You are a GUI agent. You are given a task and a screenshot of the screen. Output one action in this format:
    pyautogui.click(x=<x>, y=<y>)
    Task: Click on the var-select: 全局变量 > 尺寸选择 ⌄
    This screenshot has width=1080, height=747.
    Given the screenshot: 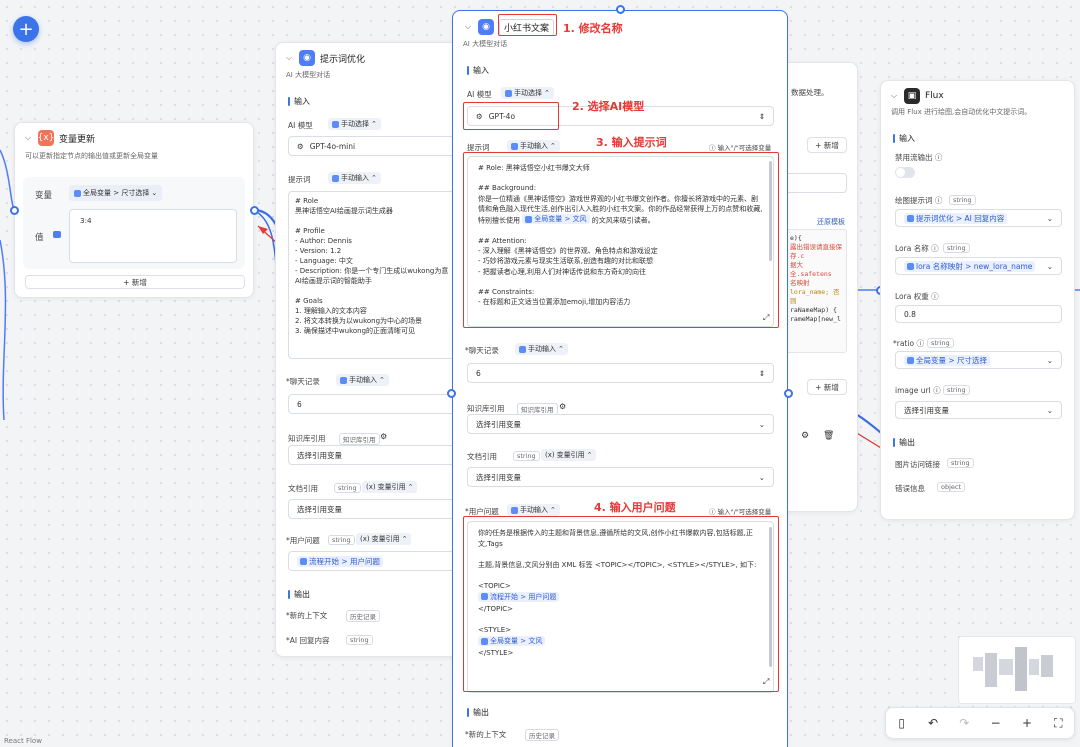 What is the action you would take?
    pyautogui.click(x=116, y=193)
    